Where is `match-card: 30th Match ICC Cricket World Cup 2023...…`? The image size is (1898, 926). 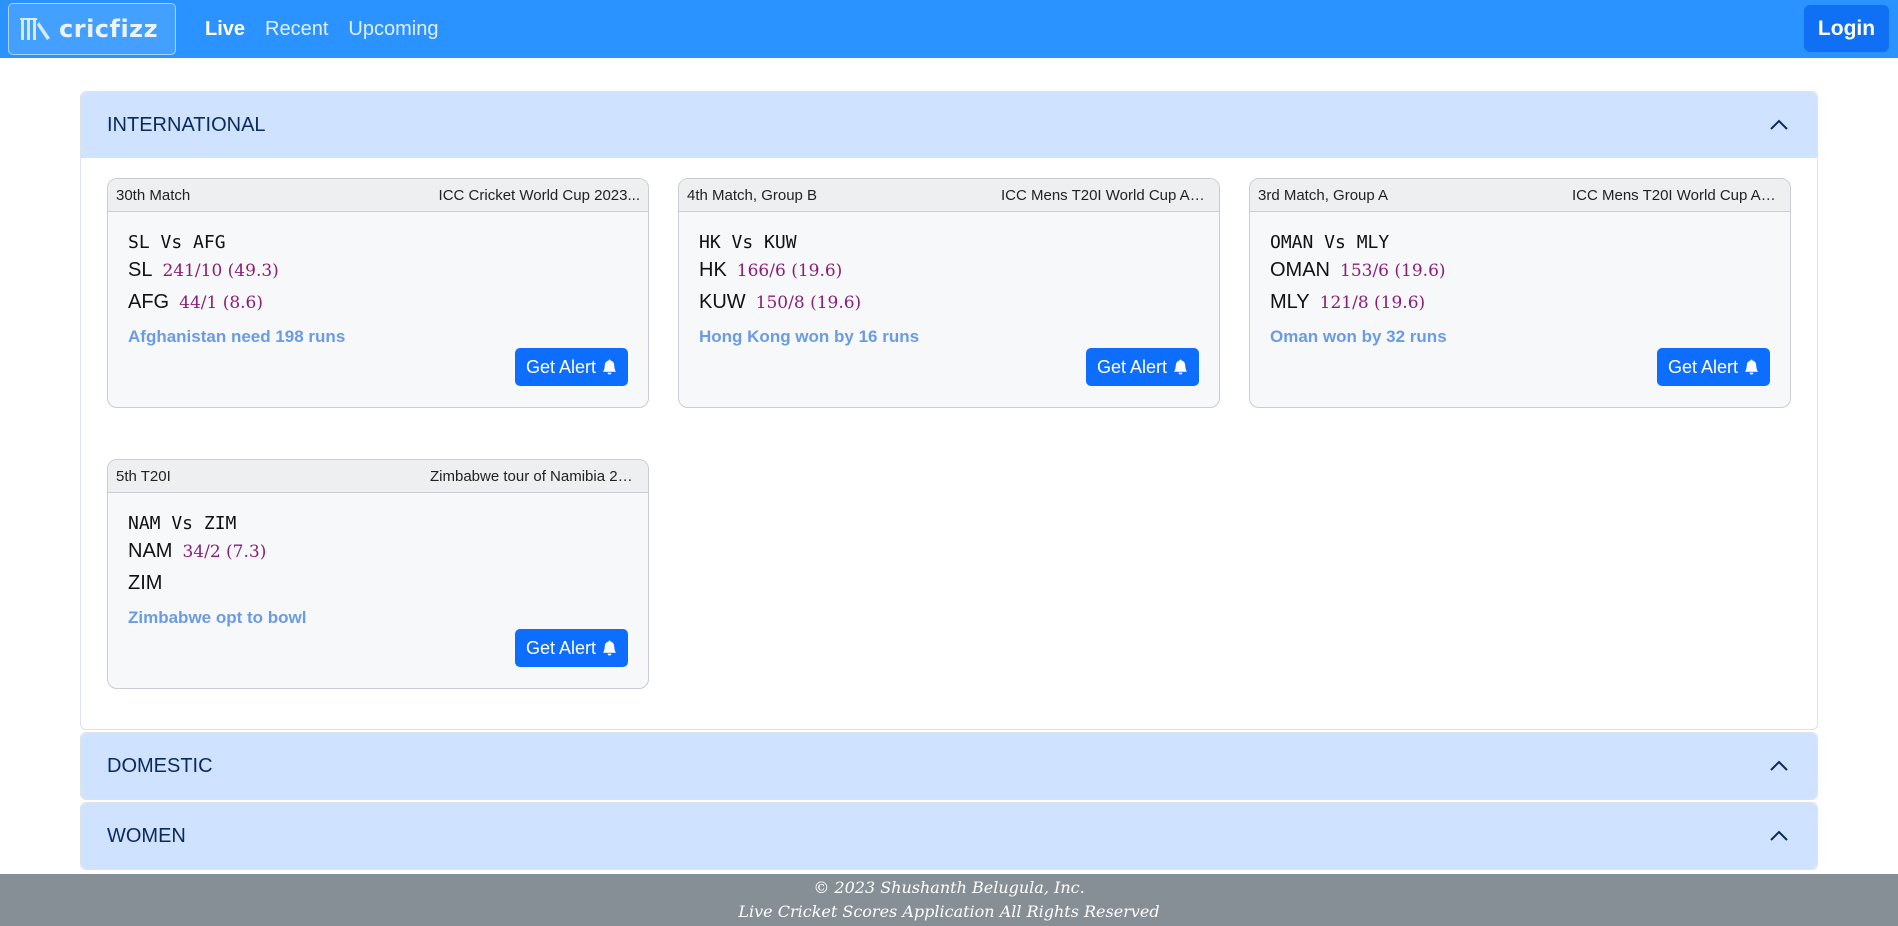
match-card: 30th Match ICC Cricket World Cup 2023...… is located at coordinates (378, 293).